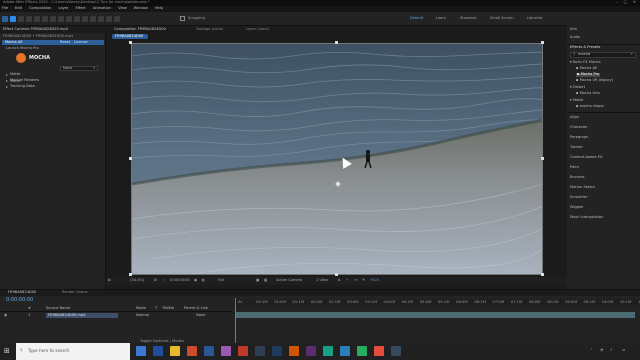 The image size is (640, 360). What do you see at coordinates (347, 280) in the screenshot?
I see `fast-preview-icon: ⚡` at bounding box center [347, 280].